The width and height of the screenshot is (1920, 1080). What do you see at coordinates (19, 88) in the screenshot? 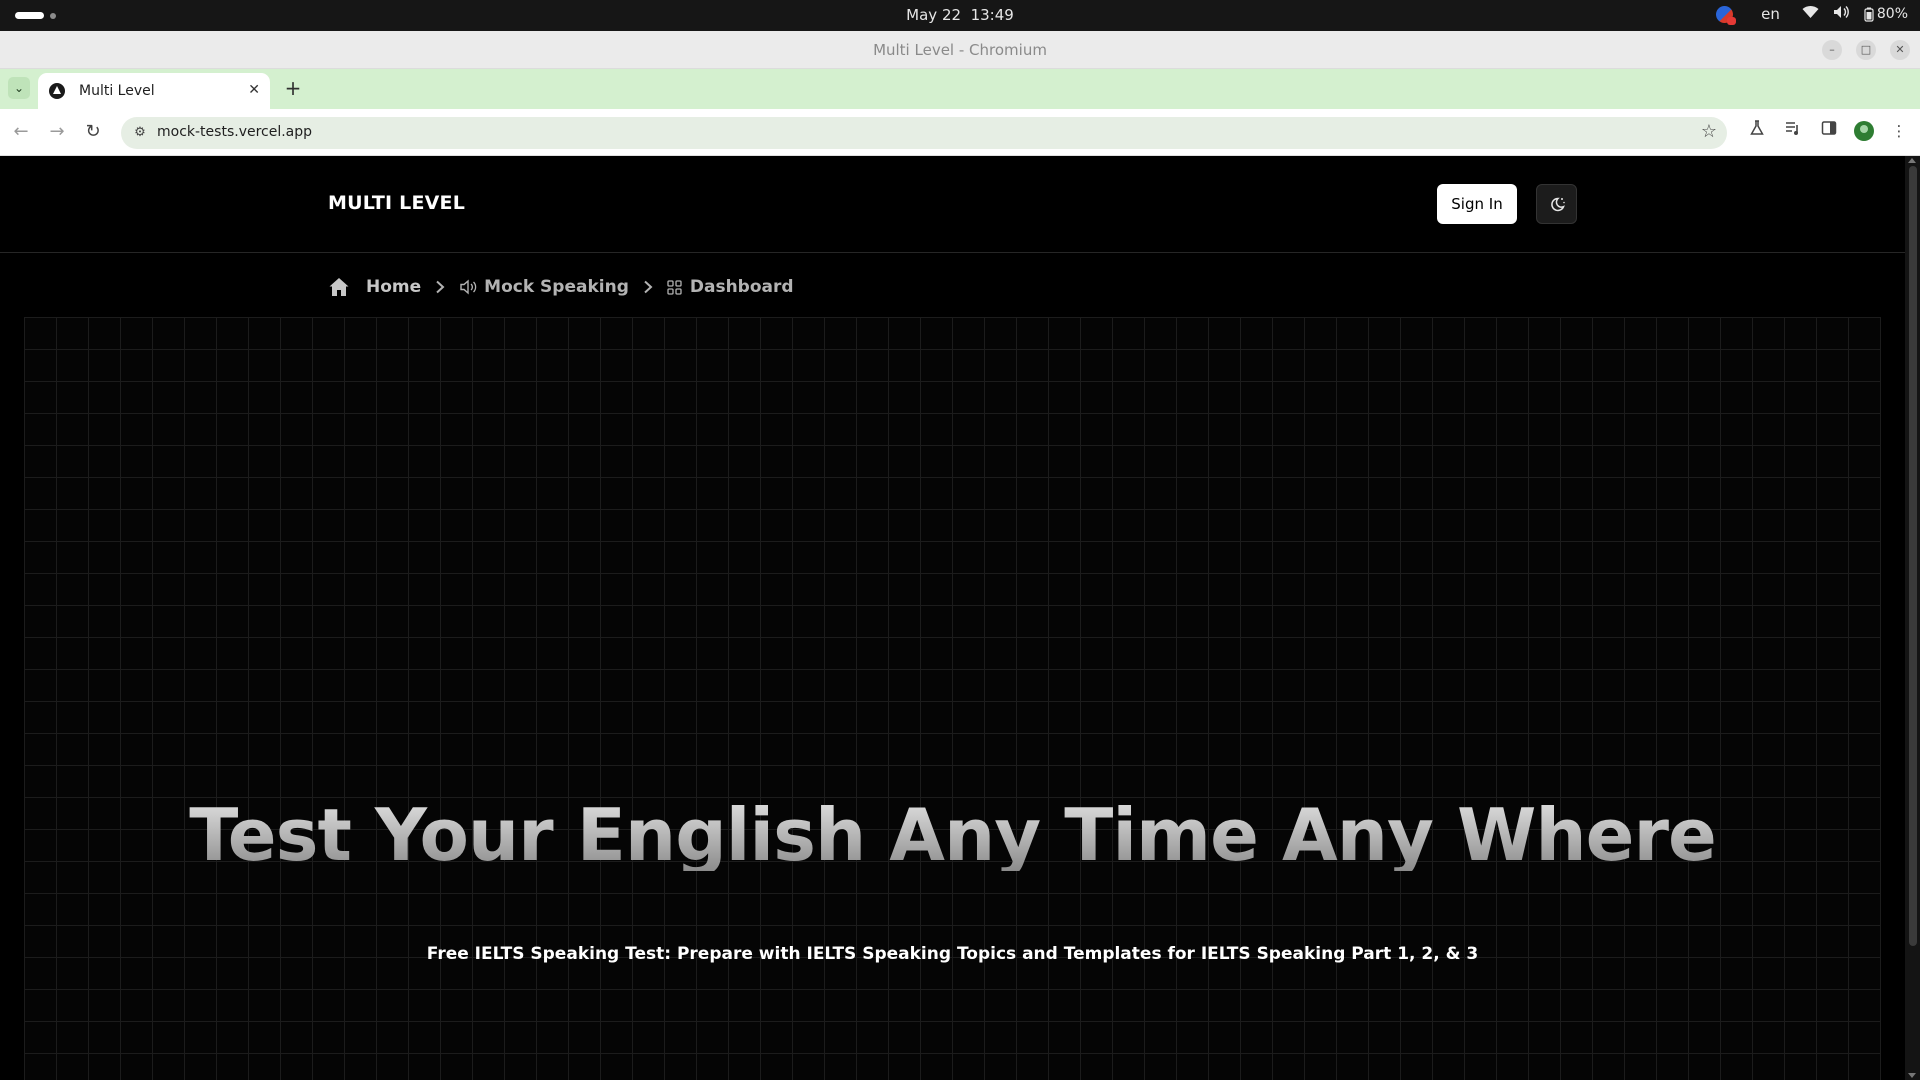
I see `tab-search-chevron-down-icon: ⌄` at bounding box center [19, 88].